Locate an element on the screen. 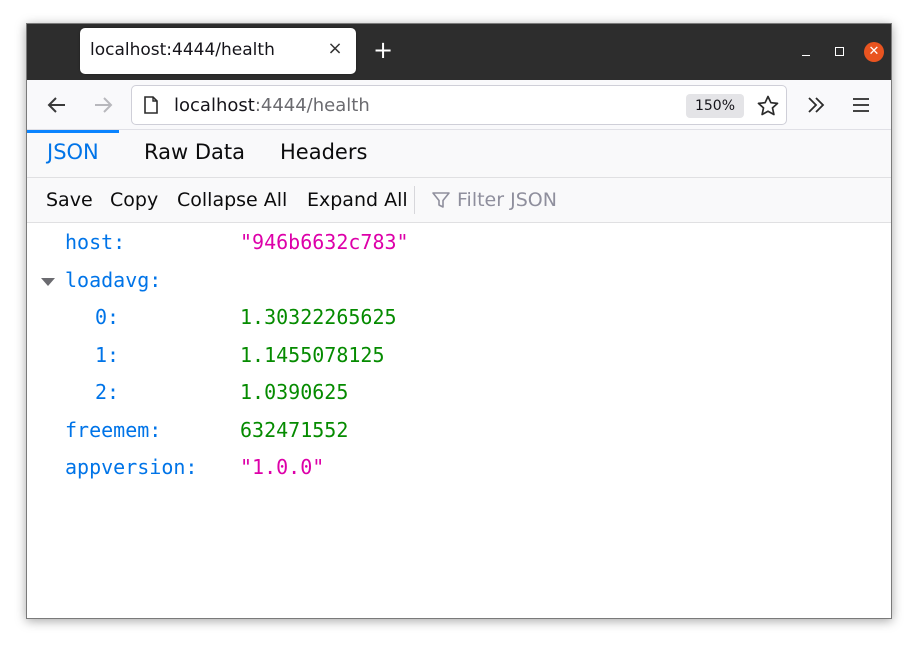  json-row-appversion: appversion: "1.0.0" is located at coordinates (459, 467).